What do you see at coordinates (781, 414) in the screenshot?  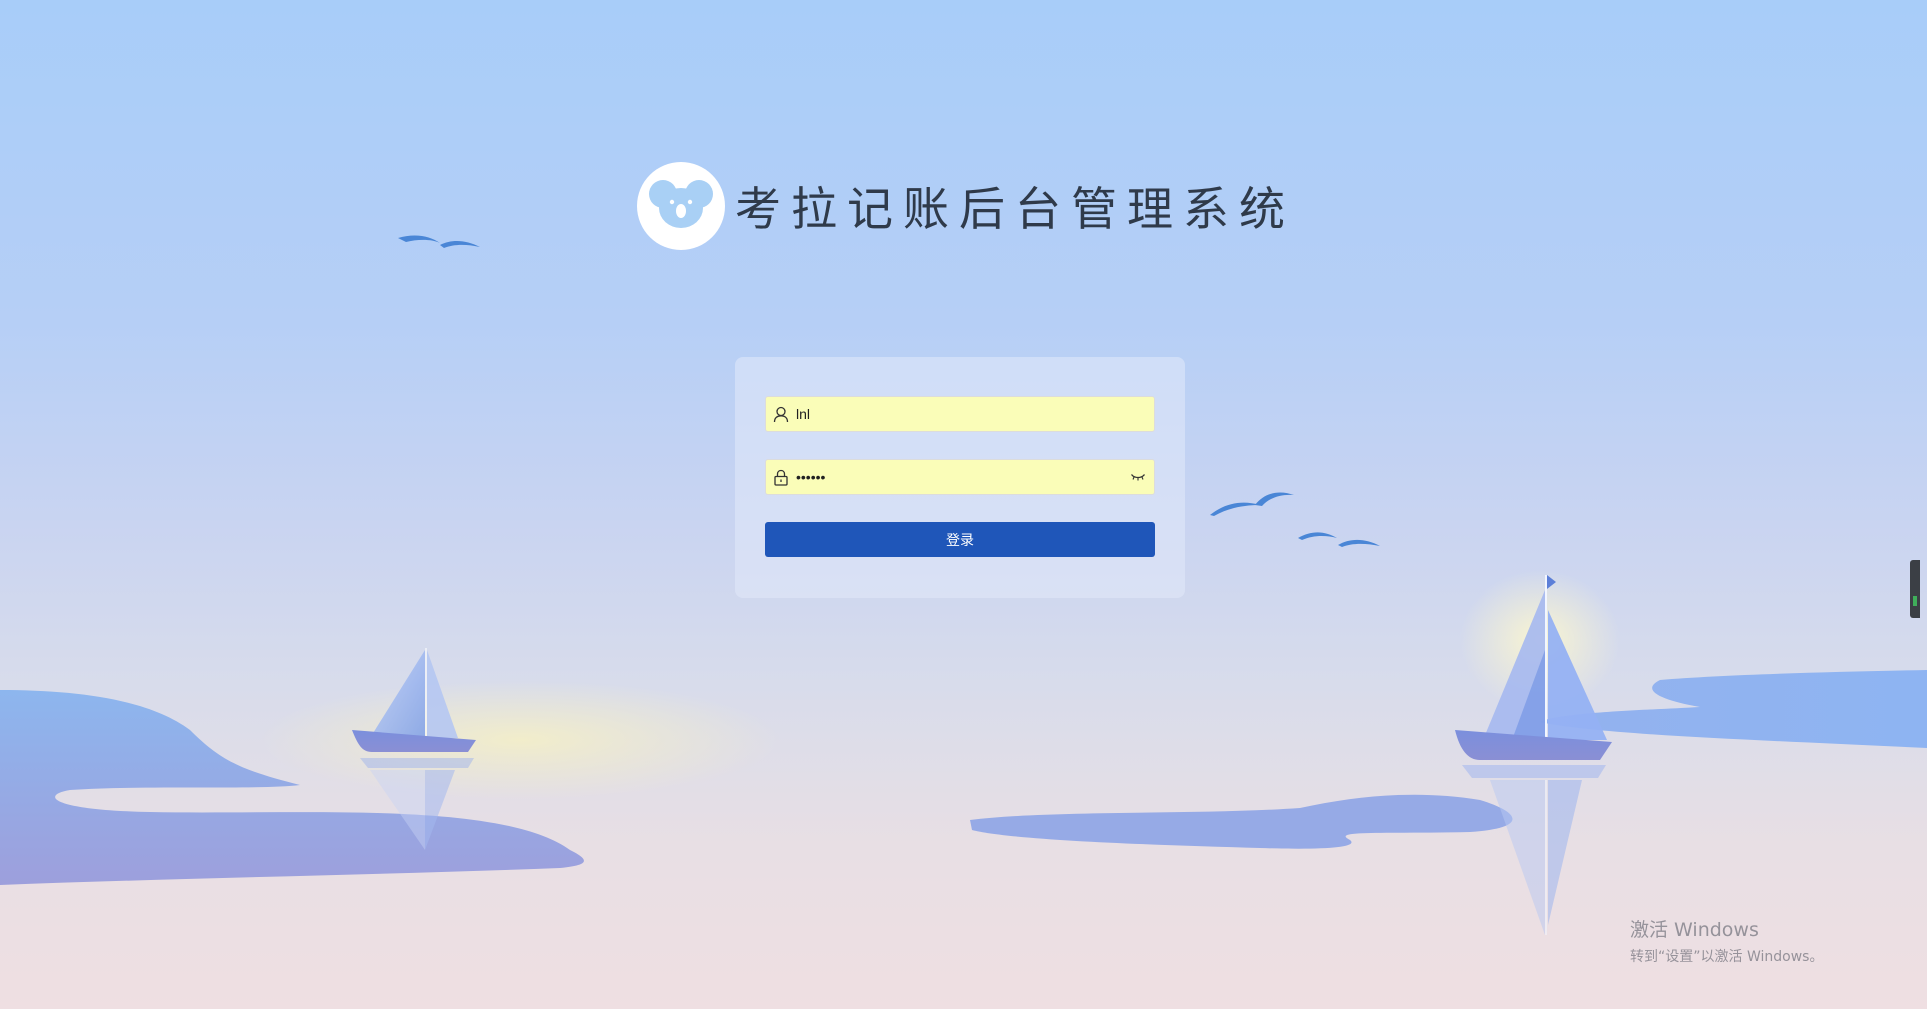 I see `user-icon` at bounding box center [781, 414].